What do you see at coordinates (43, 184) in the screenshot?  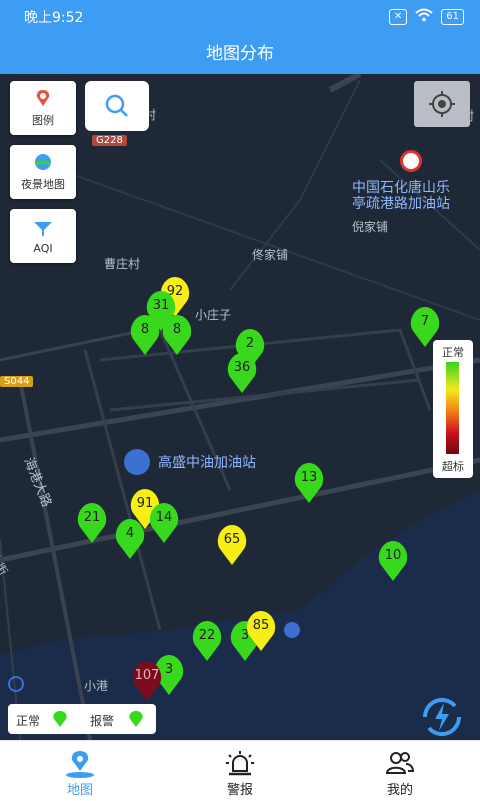 I see `night-map-label: 夜景地图` at bounding box center [43, 184].